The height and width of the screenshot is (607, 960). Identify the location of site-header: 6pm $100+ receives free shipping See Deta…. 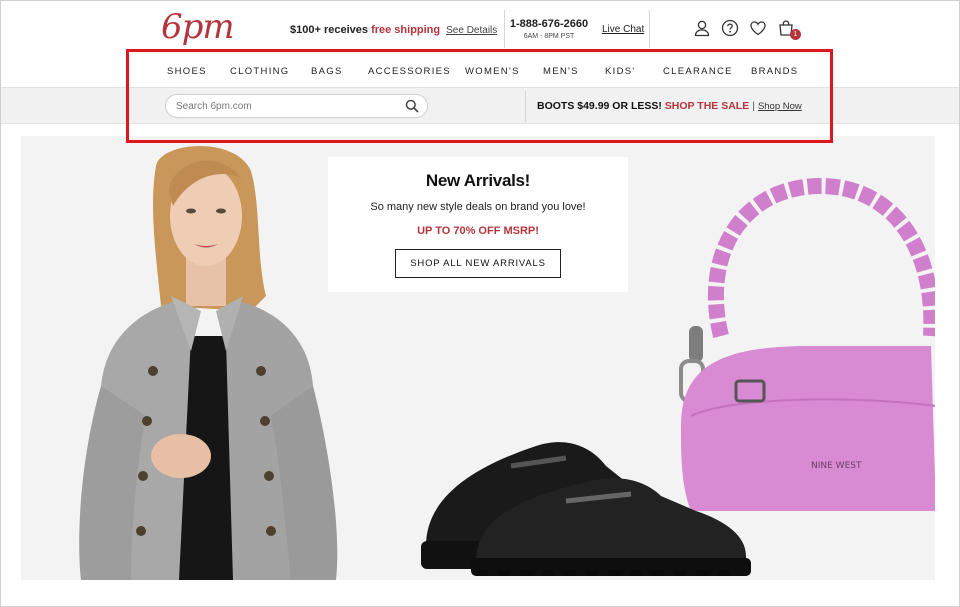
(480, 27).